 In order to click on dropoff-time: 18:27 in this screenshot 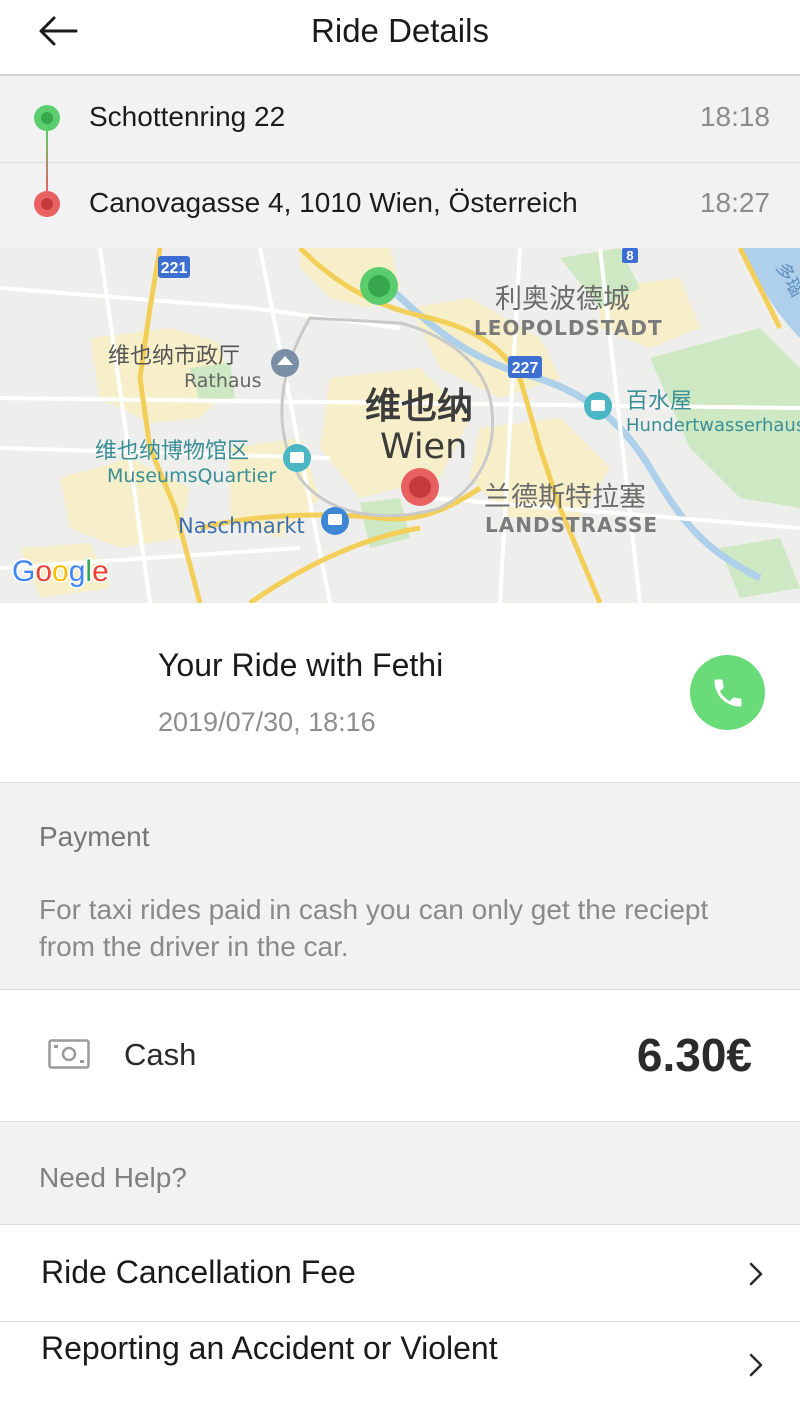, I will do `click(734, 202)`.